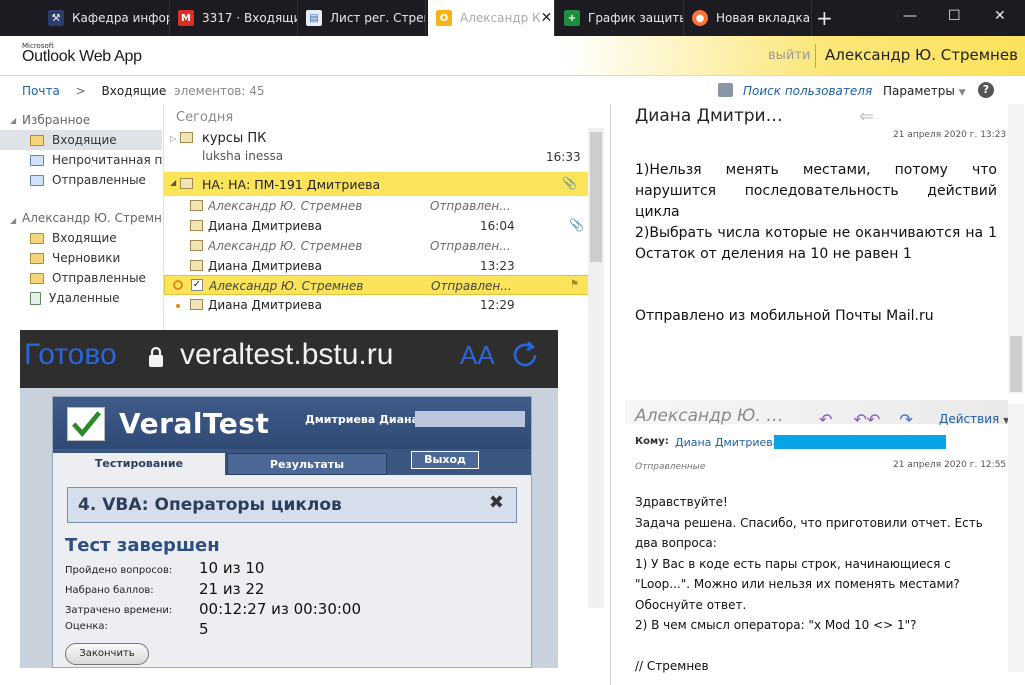 The image size is (1025, 685). What do you see at coordinates (491, 18) in the screenshot?
I see `browser-tab-outlook: O Александр К ✕` at bounding box center [491, 18].